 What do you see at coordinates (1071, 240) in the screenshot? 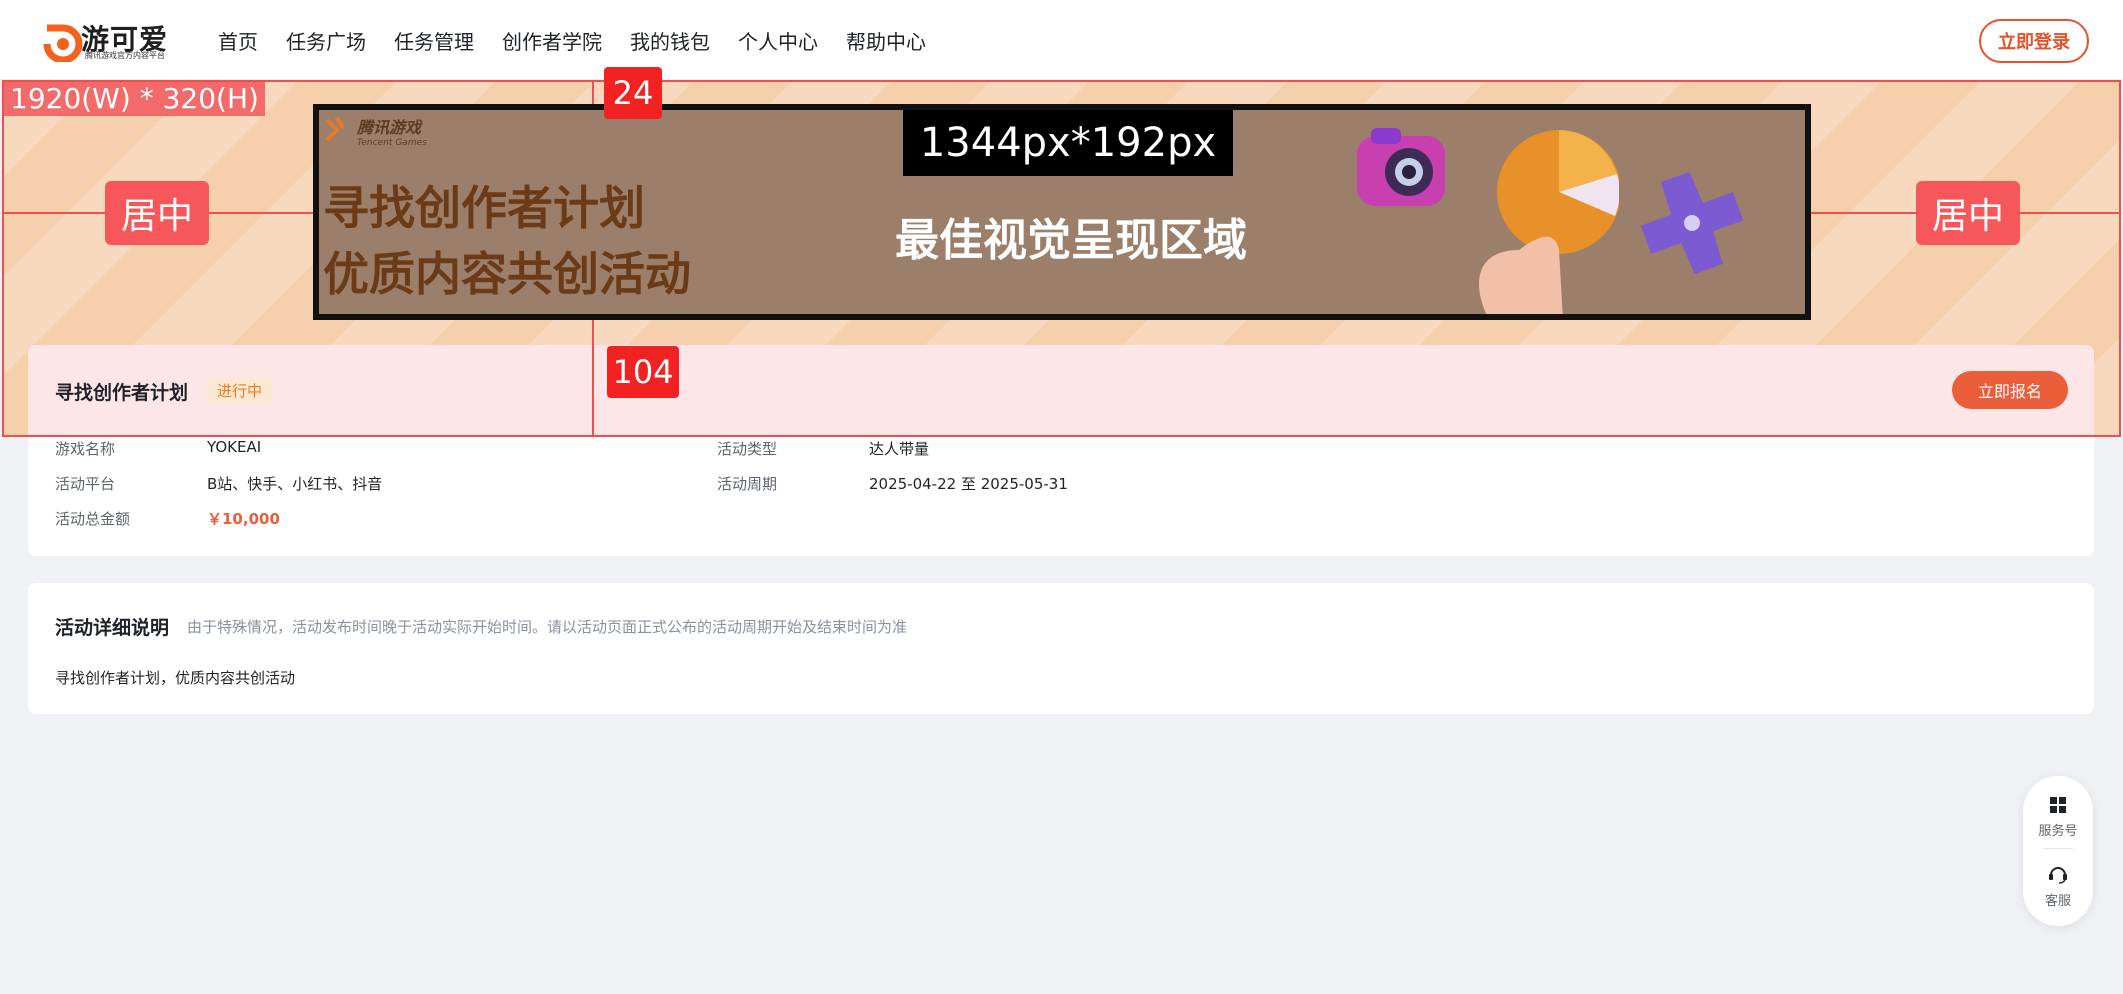
I see `safe-area-caption: 最佳视觉呈现区域` at bounding box center [1071, 240].